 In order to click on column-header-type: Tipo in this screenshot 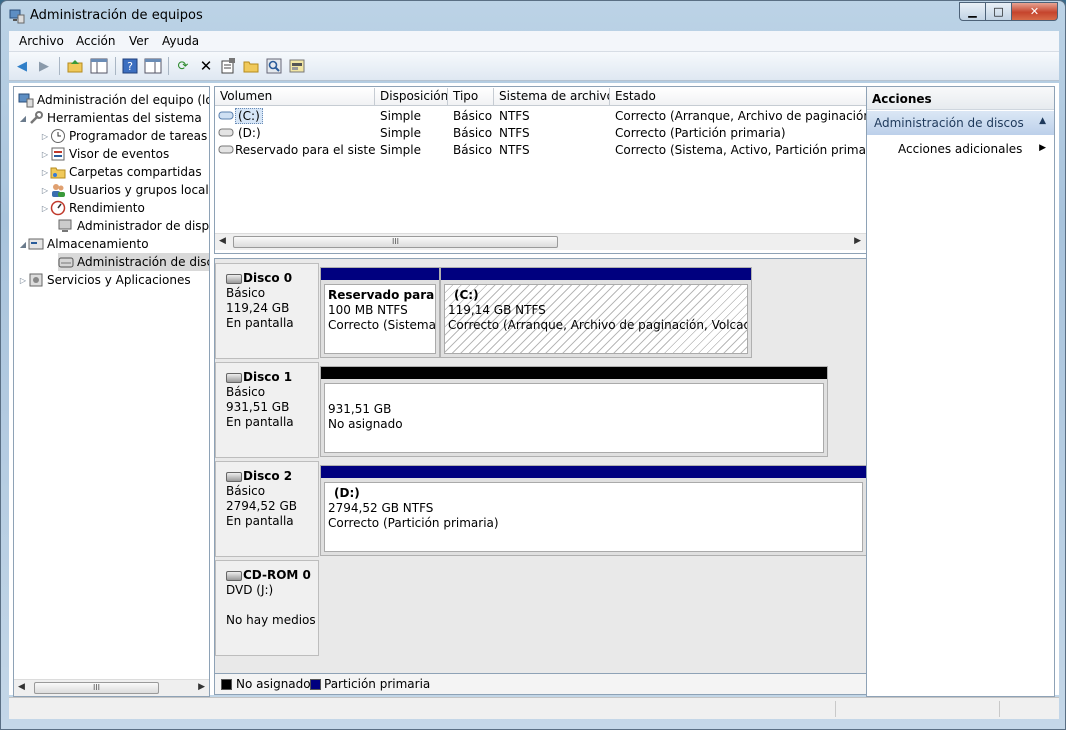, I will do `click(471, 97)`.